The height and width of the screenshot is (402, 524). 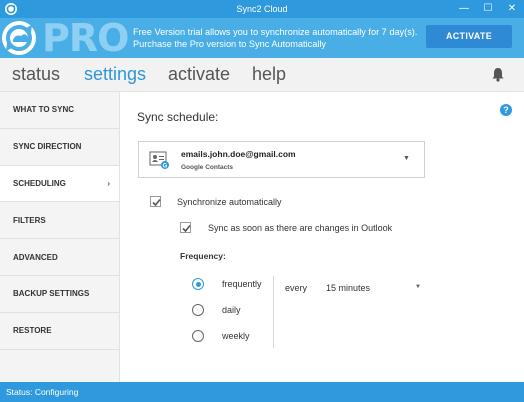 I want to click on radio-weekly-label: weekly, so click(x=236, y=336).